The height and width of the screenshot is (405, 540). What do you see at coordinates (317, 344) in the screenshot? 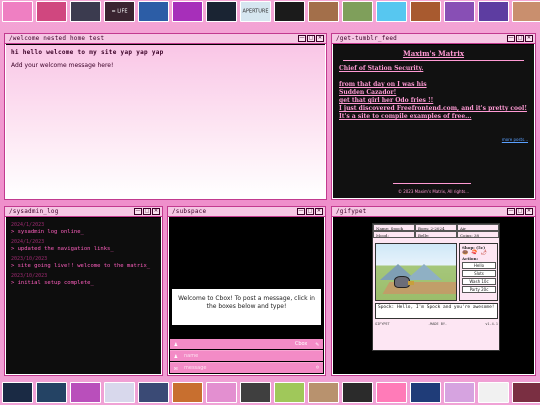
I see `edit-icon: ✎` at bounding box center [317, 344].